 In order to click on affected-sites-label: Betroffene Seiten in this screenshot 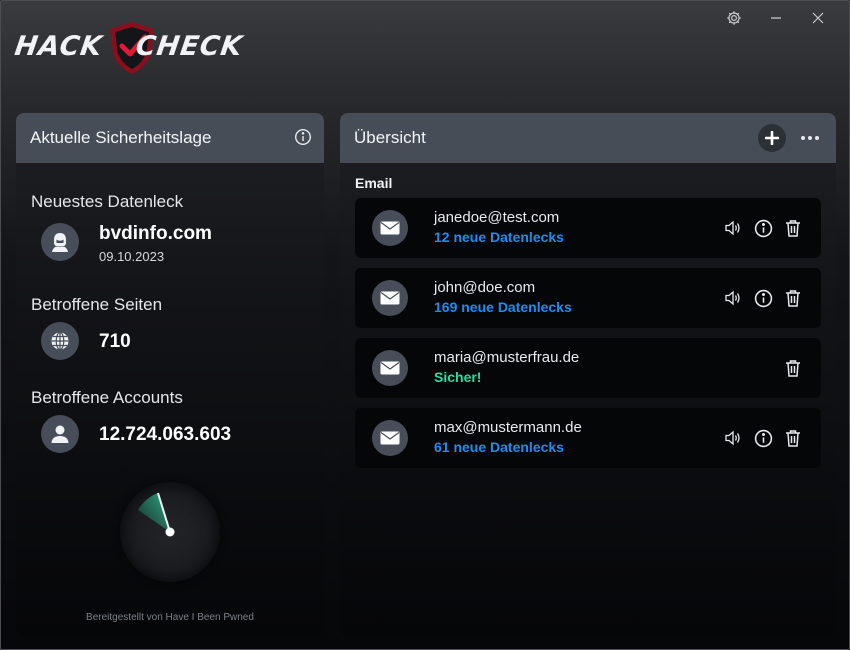, I will do `click(97, 304)`.